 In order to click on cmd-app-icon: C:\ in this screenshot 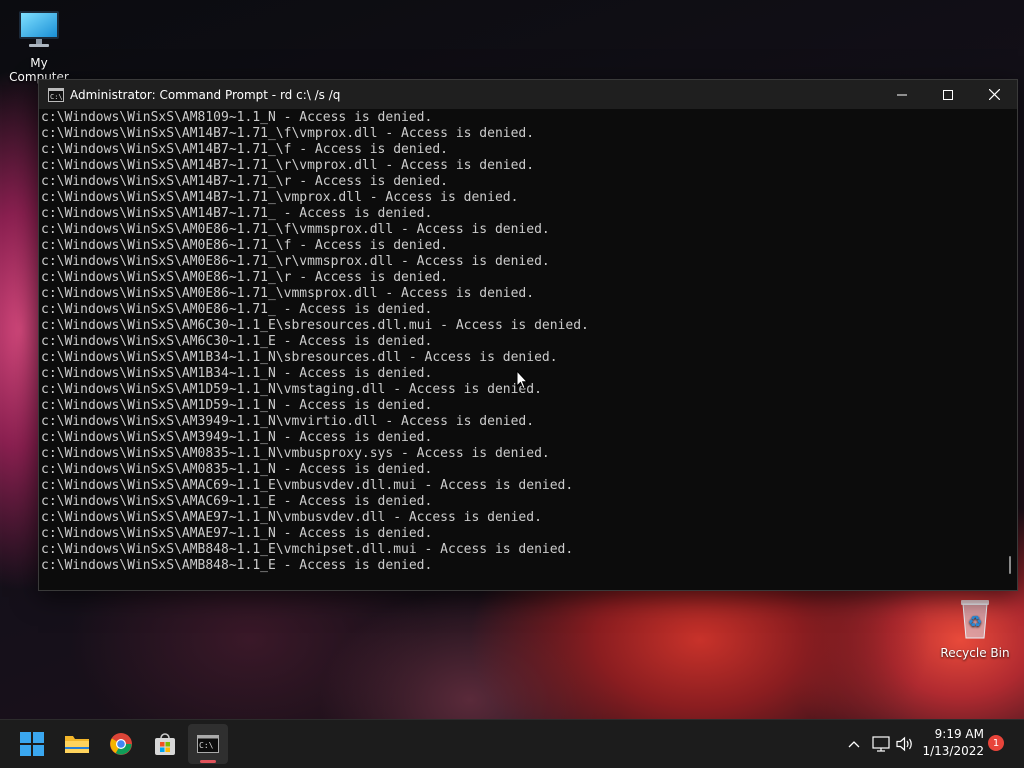, I will do `click(56, 94)`.